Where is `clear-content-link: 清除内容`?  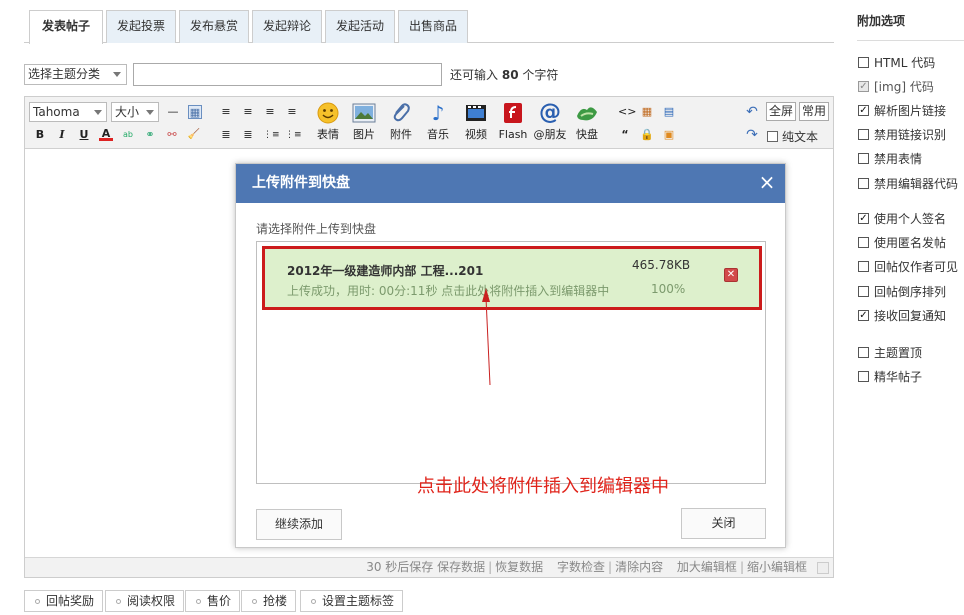
clear-content-link: 清除内容 is located at coordinates (639, 567).